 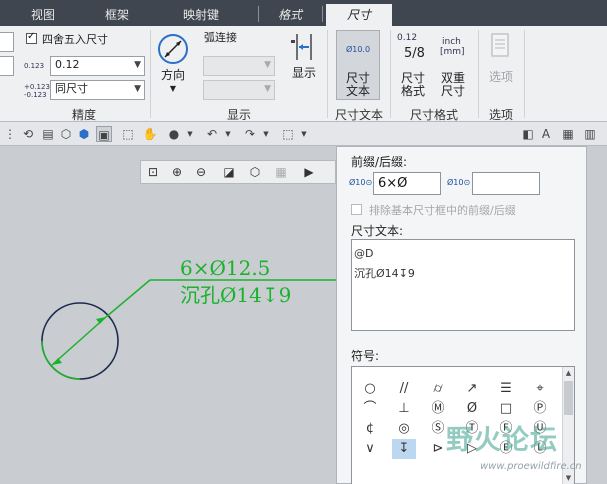 I want to click on options-button: 选项, so click(x=501, y=65).